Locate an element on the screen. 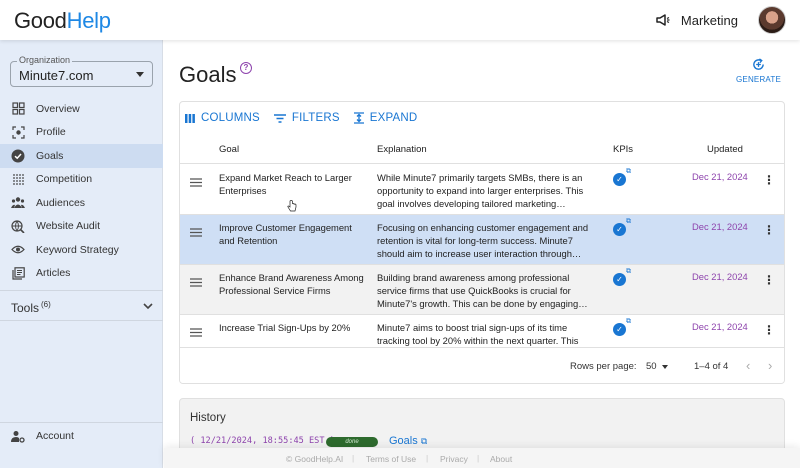  history-link-text: Goals is located at coordinates (403, 441).